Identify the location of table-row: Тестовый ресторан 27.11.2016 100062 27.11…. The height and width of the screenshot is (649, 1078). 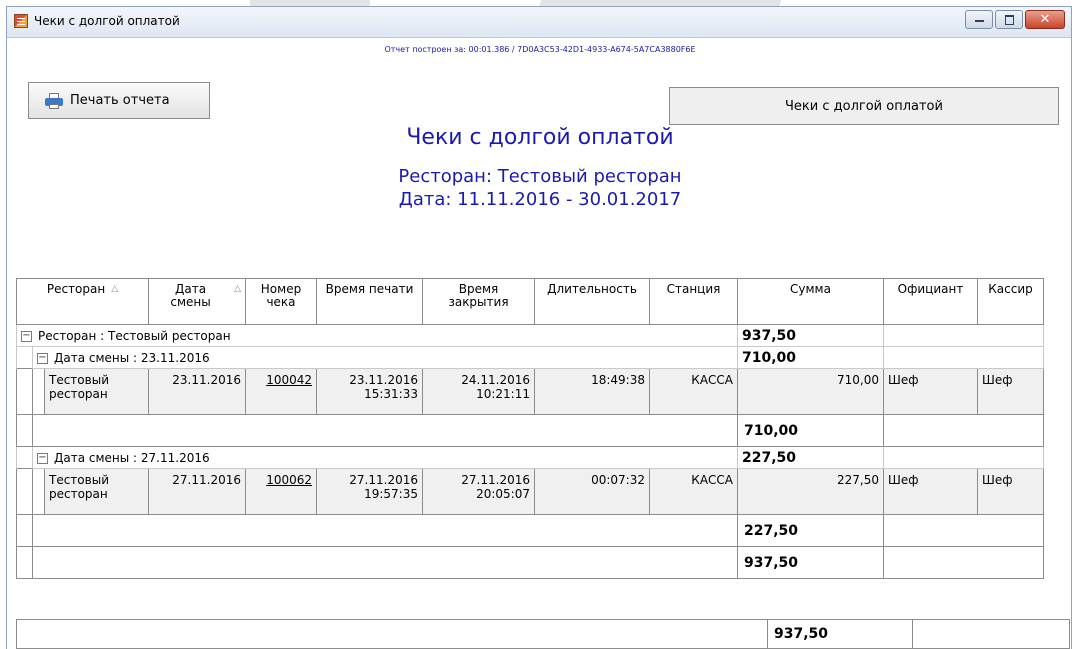
(530, 491).